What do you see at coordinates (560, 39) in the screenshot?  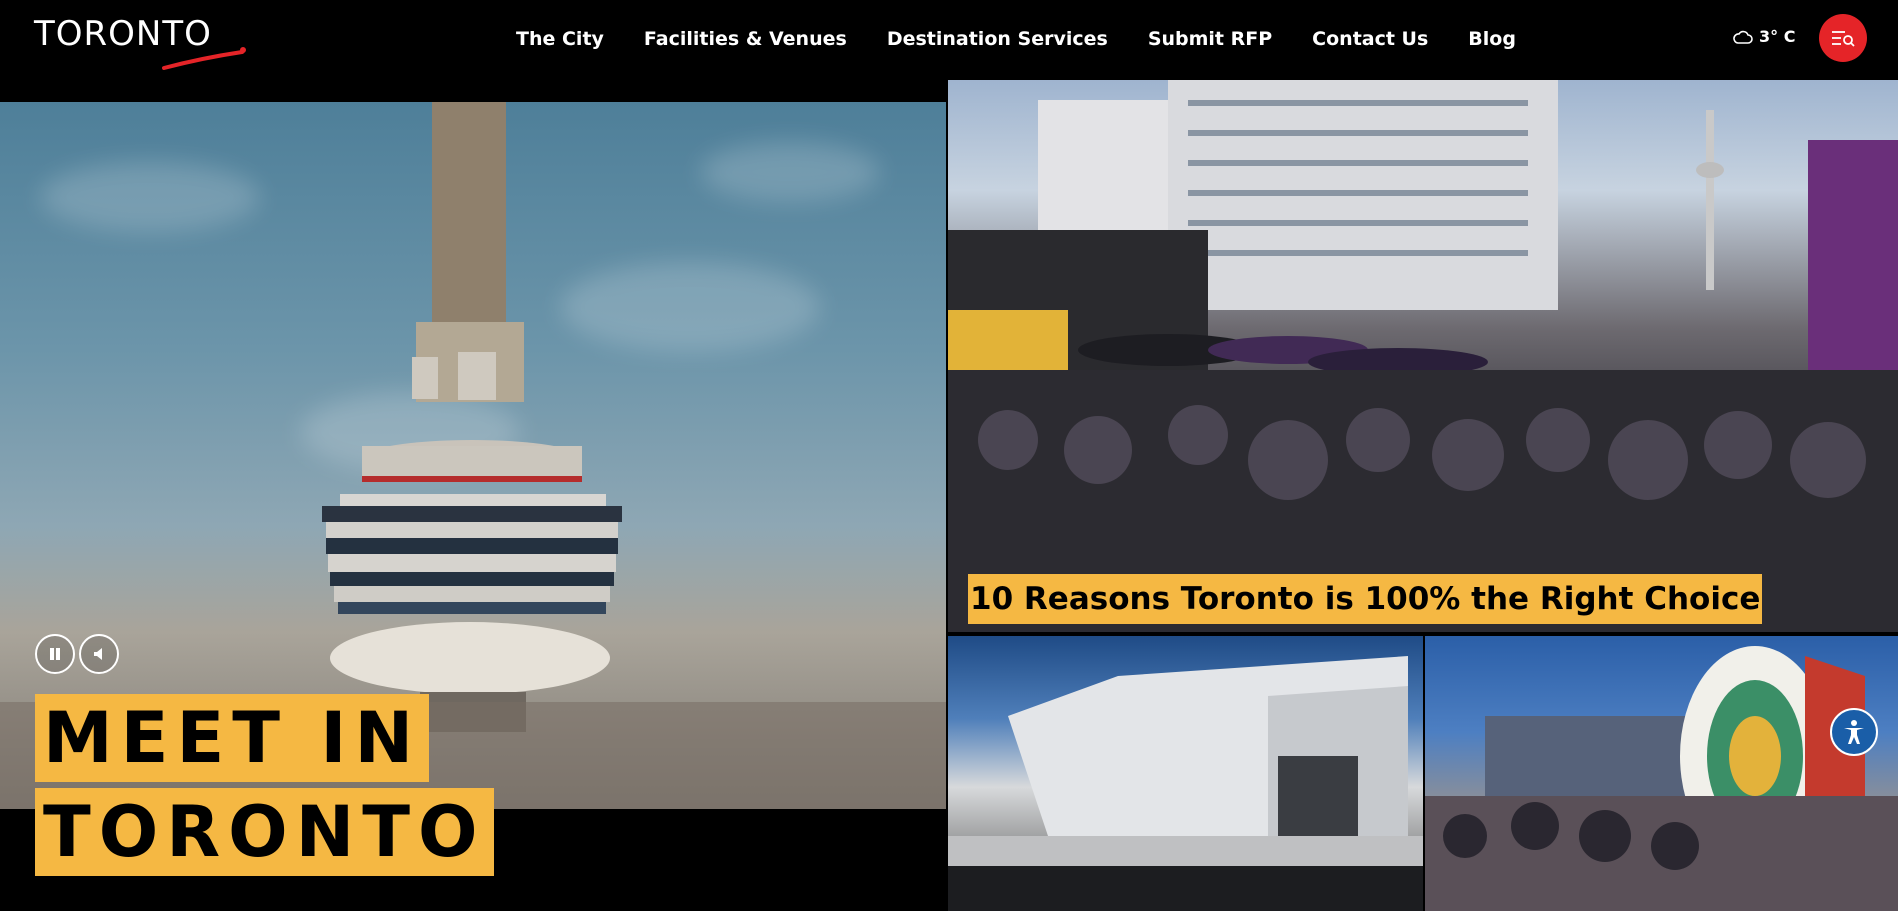 I see `nav-the-city: The City` at bounding box center [560, 39].